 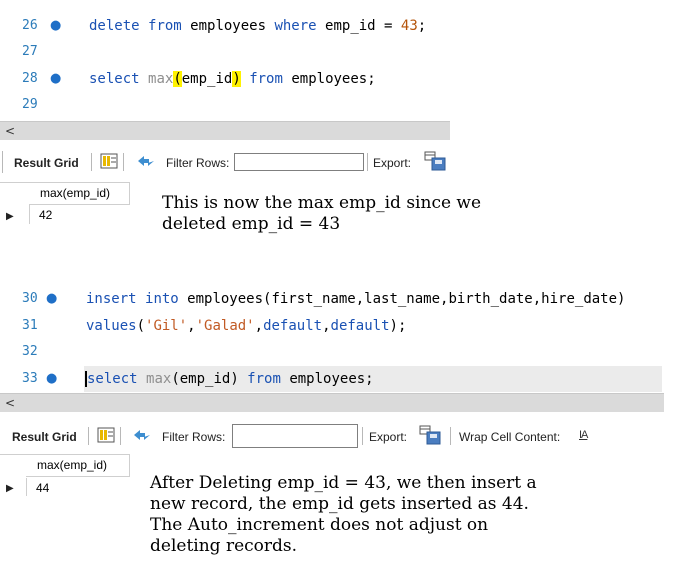 What do you see at coordinates (111, 299) in the screenshot?
I see `code-token: insert` at bounding box center [111, 299].